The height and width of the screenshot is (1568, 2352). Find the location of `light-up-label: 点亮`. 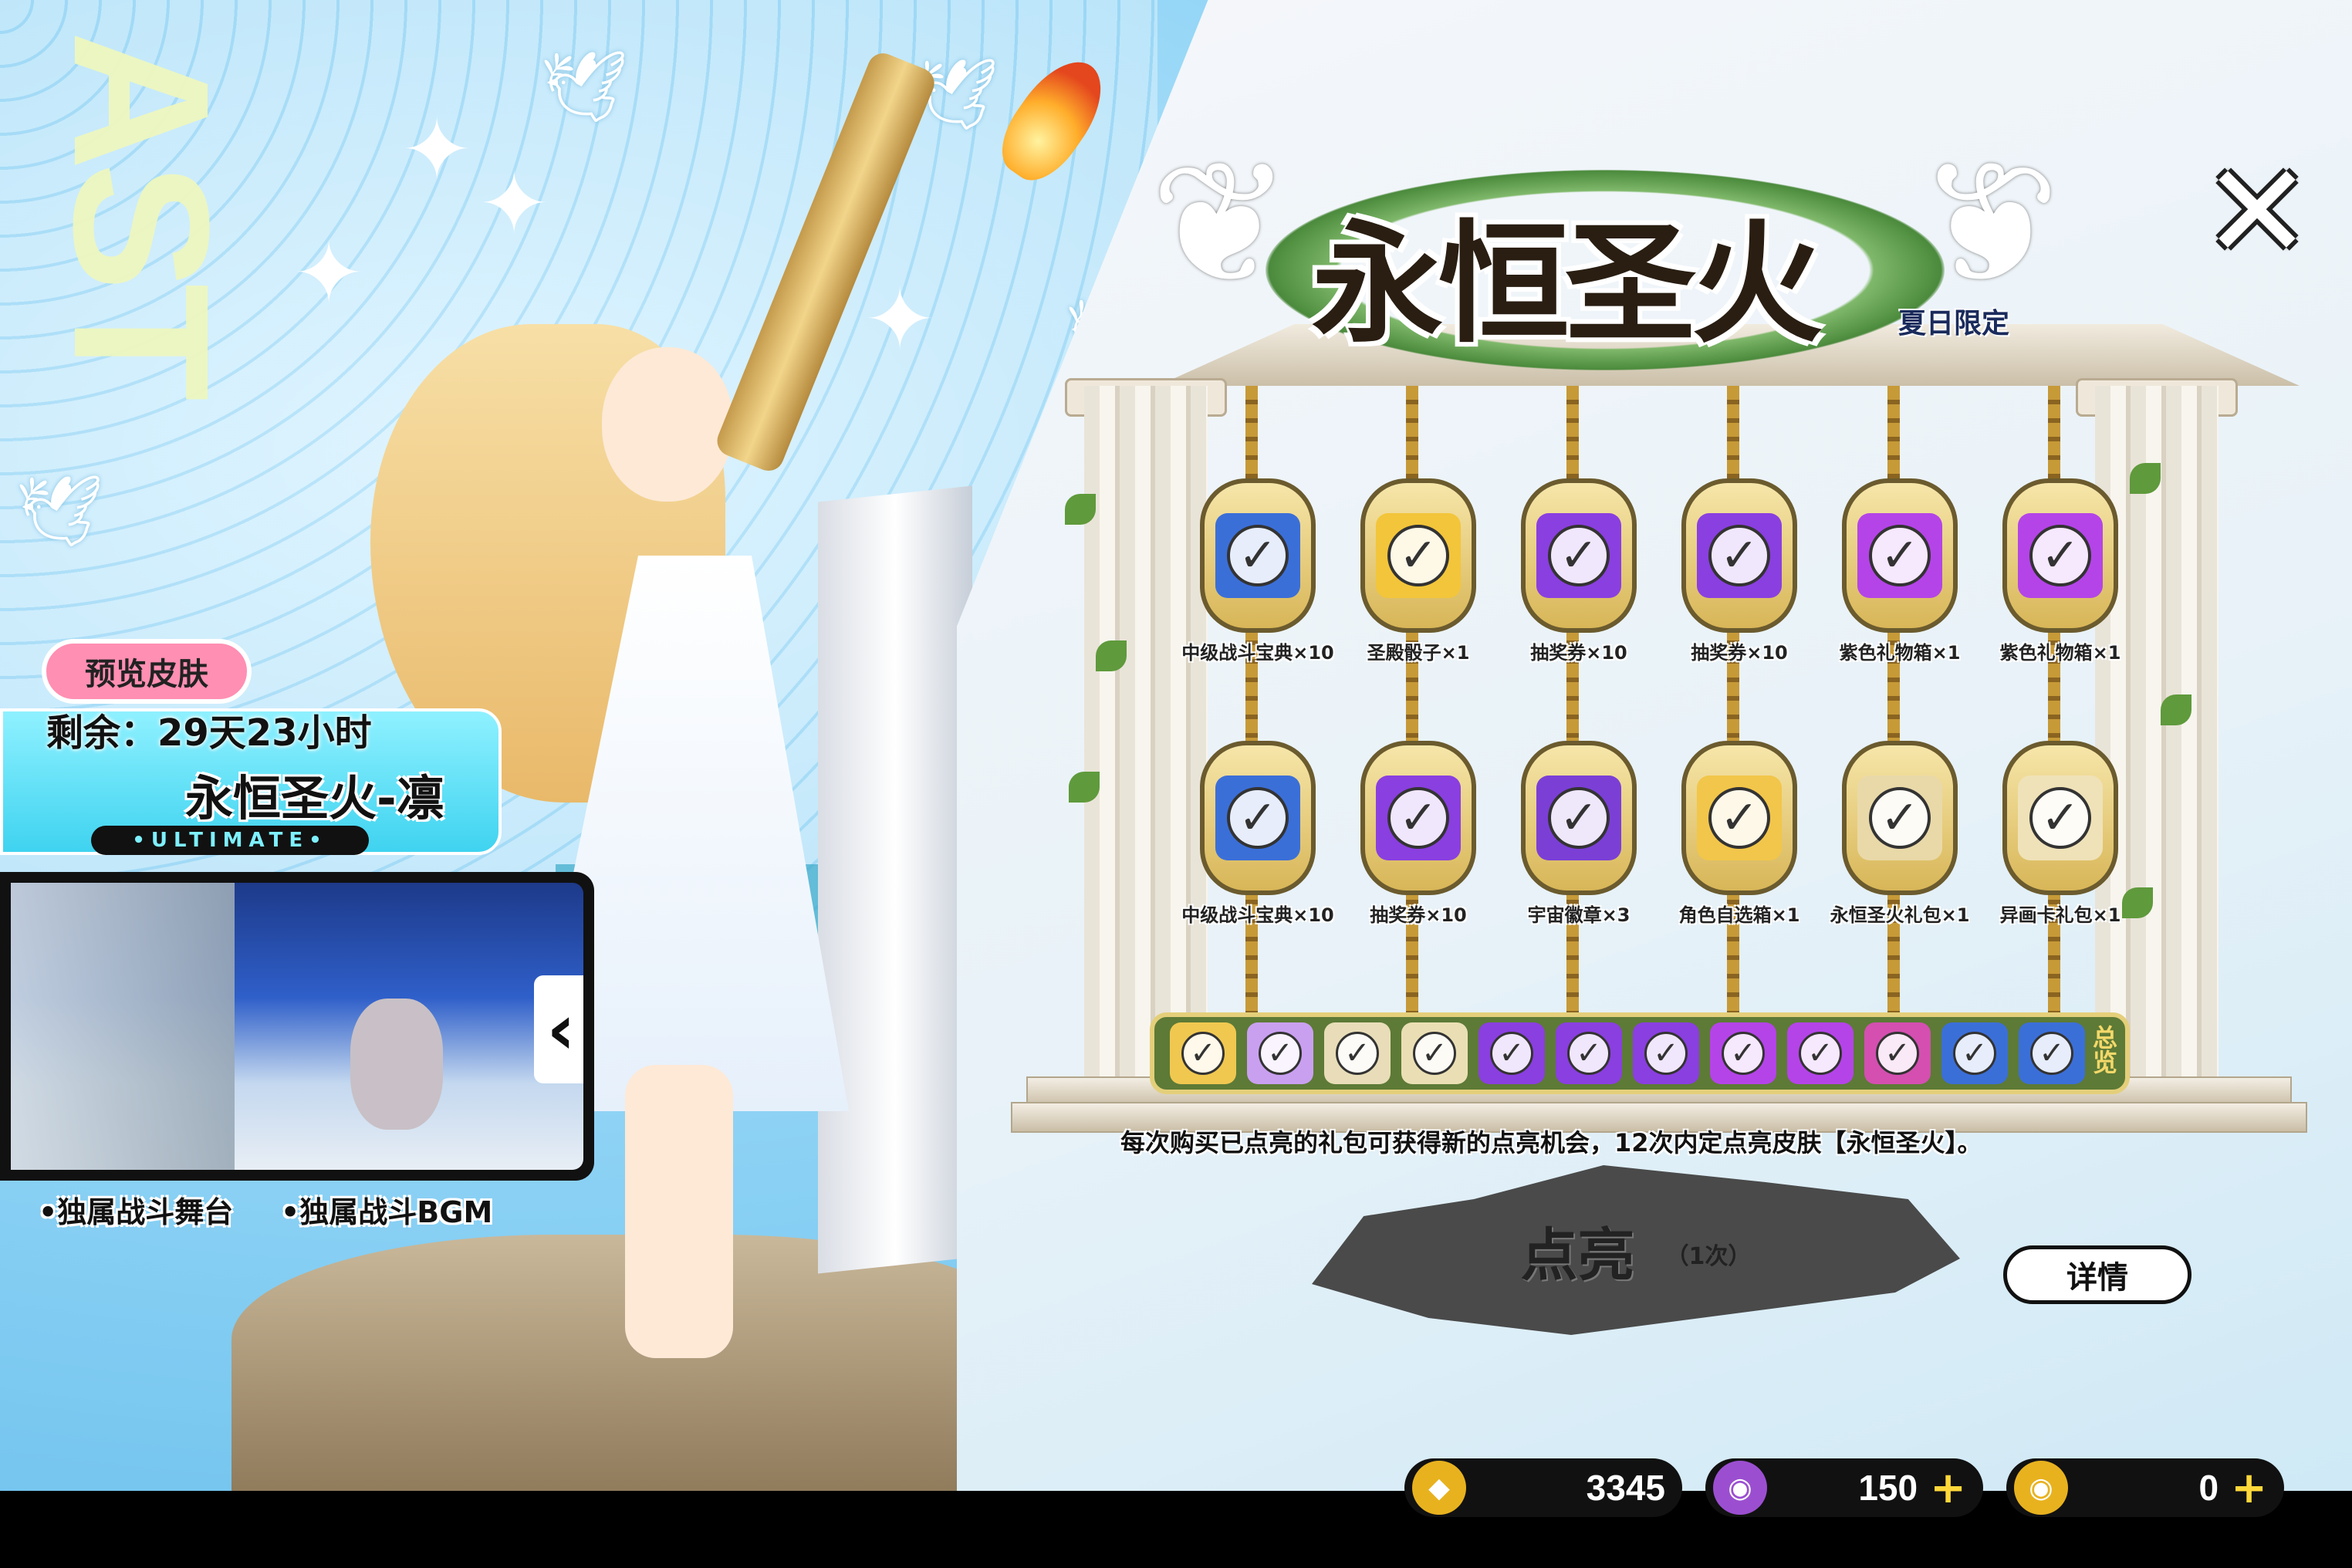

light-up-label: 点亮 is located at coordinates (1577, 1255).